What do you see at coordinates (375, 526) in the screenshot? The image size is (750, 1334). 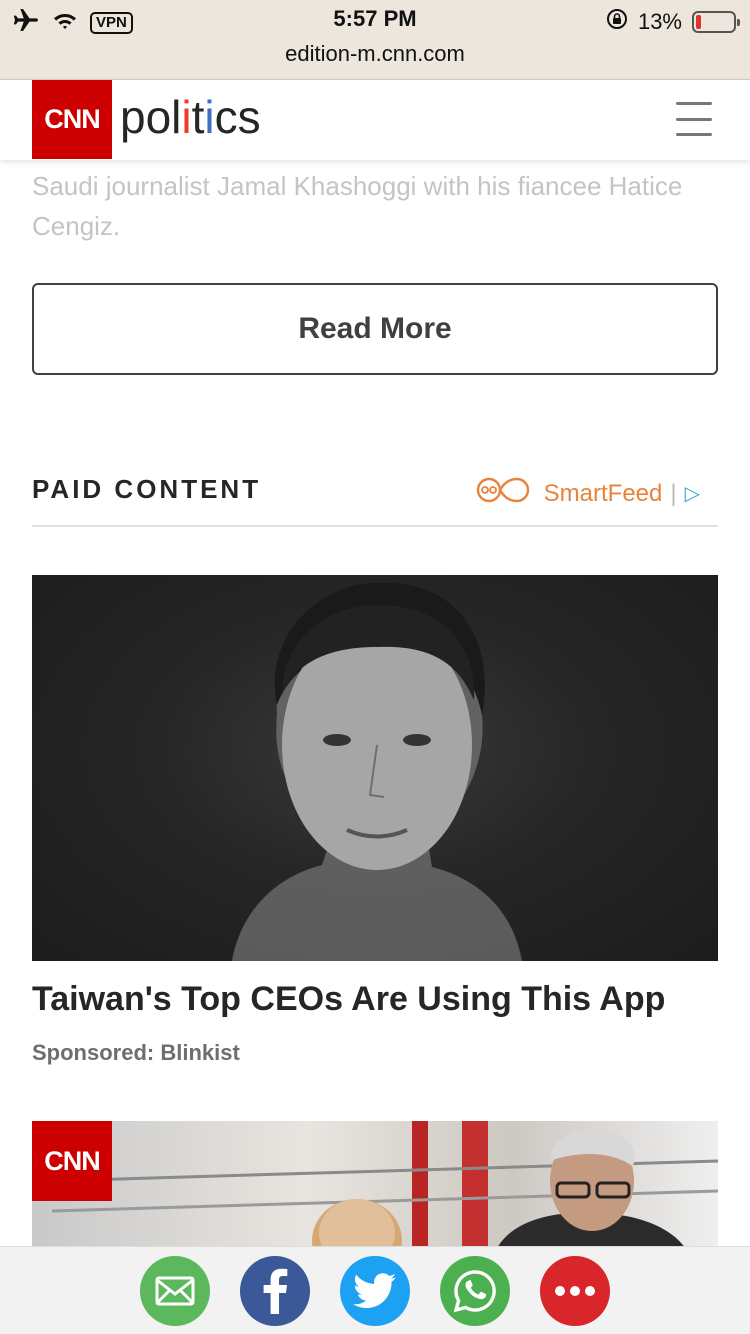 I see `section-divider` at bounding box center [375, 526].